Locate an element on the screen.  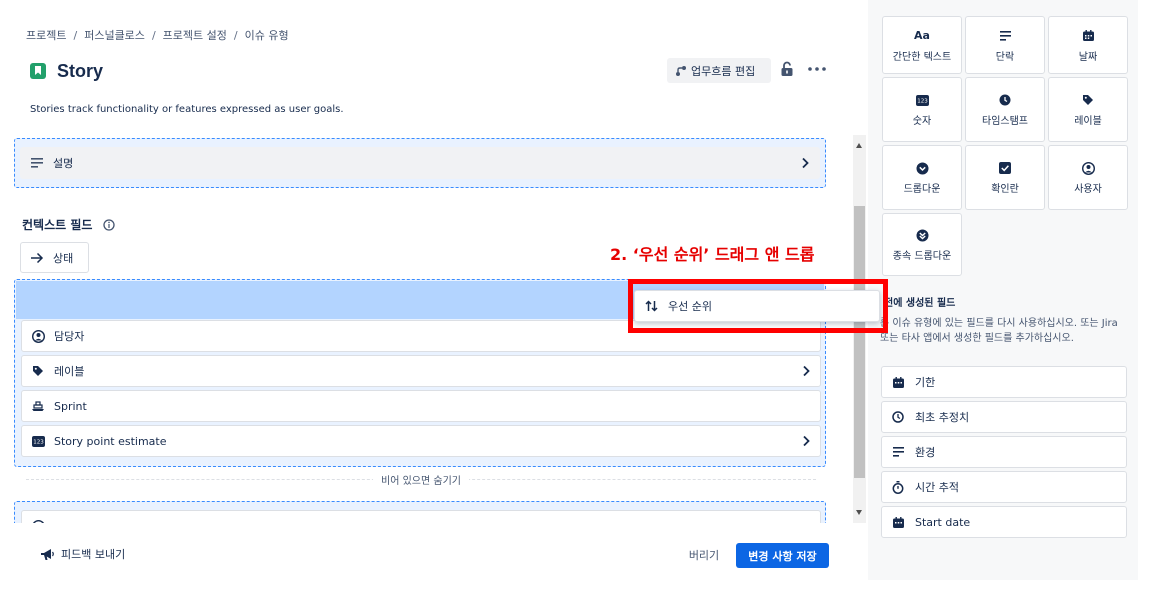
field-row-partial is located at coordinates (421, 516).